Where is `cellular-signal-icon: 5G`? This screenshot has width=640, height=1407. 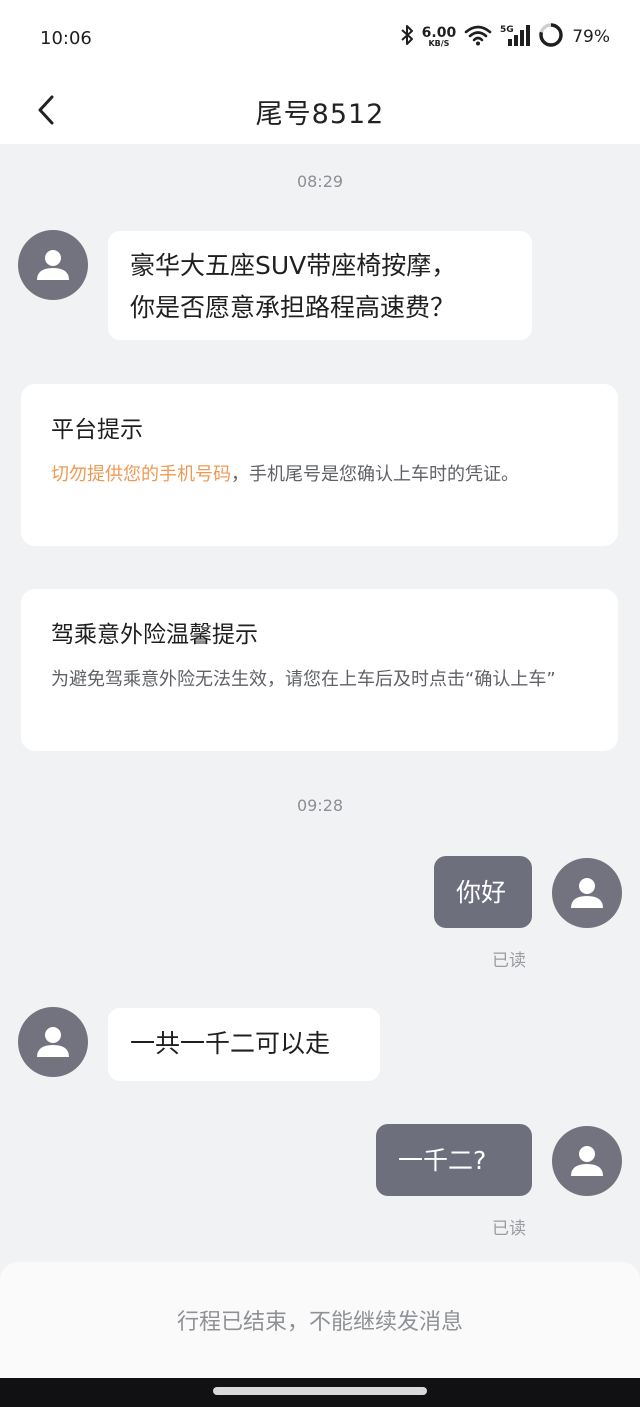
cellular-signal-icon: 5G is located at coordinates (515, 37).